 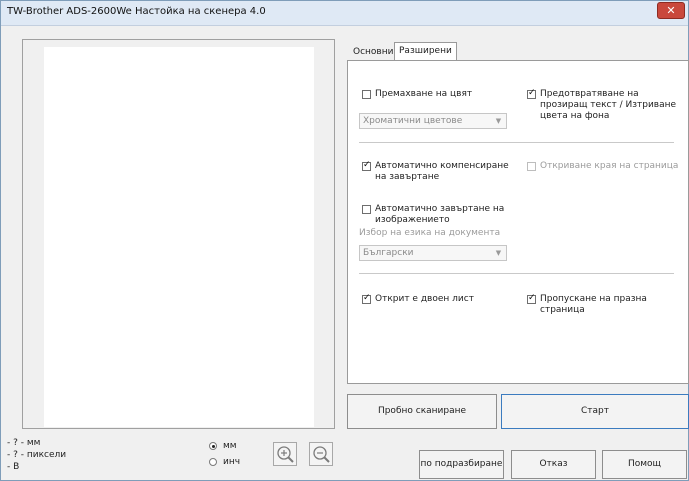 I want to click on color-select: Хроматични цветове ▼, so click(x=433, y=121).